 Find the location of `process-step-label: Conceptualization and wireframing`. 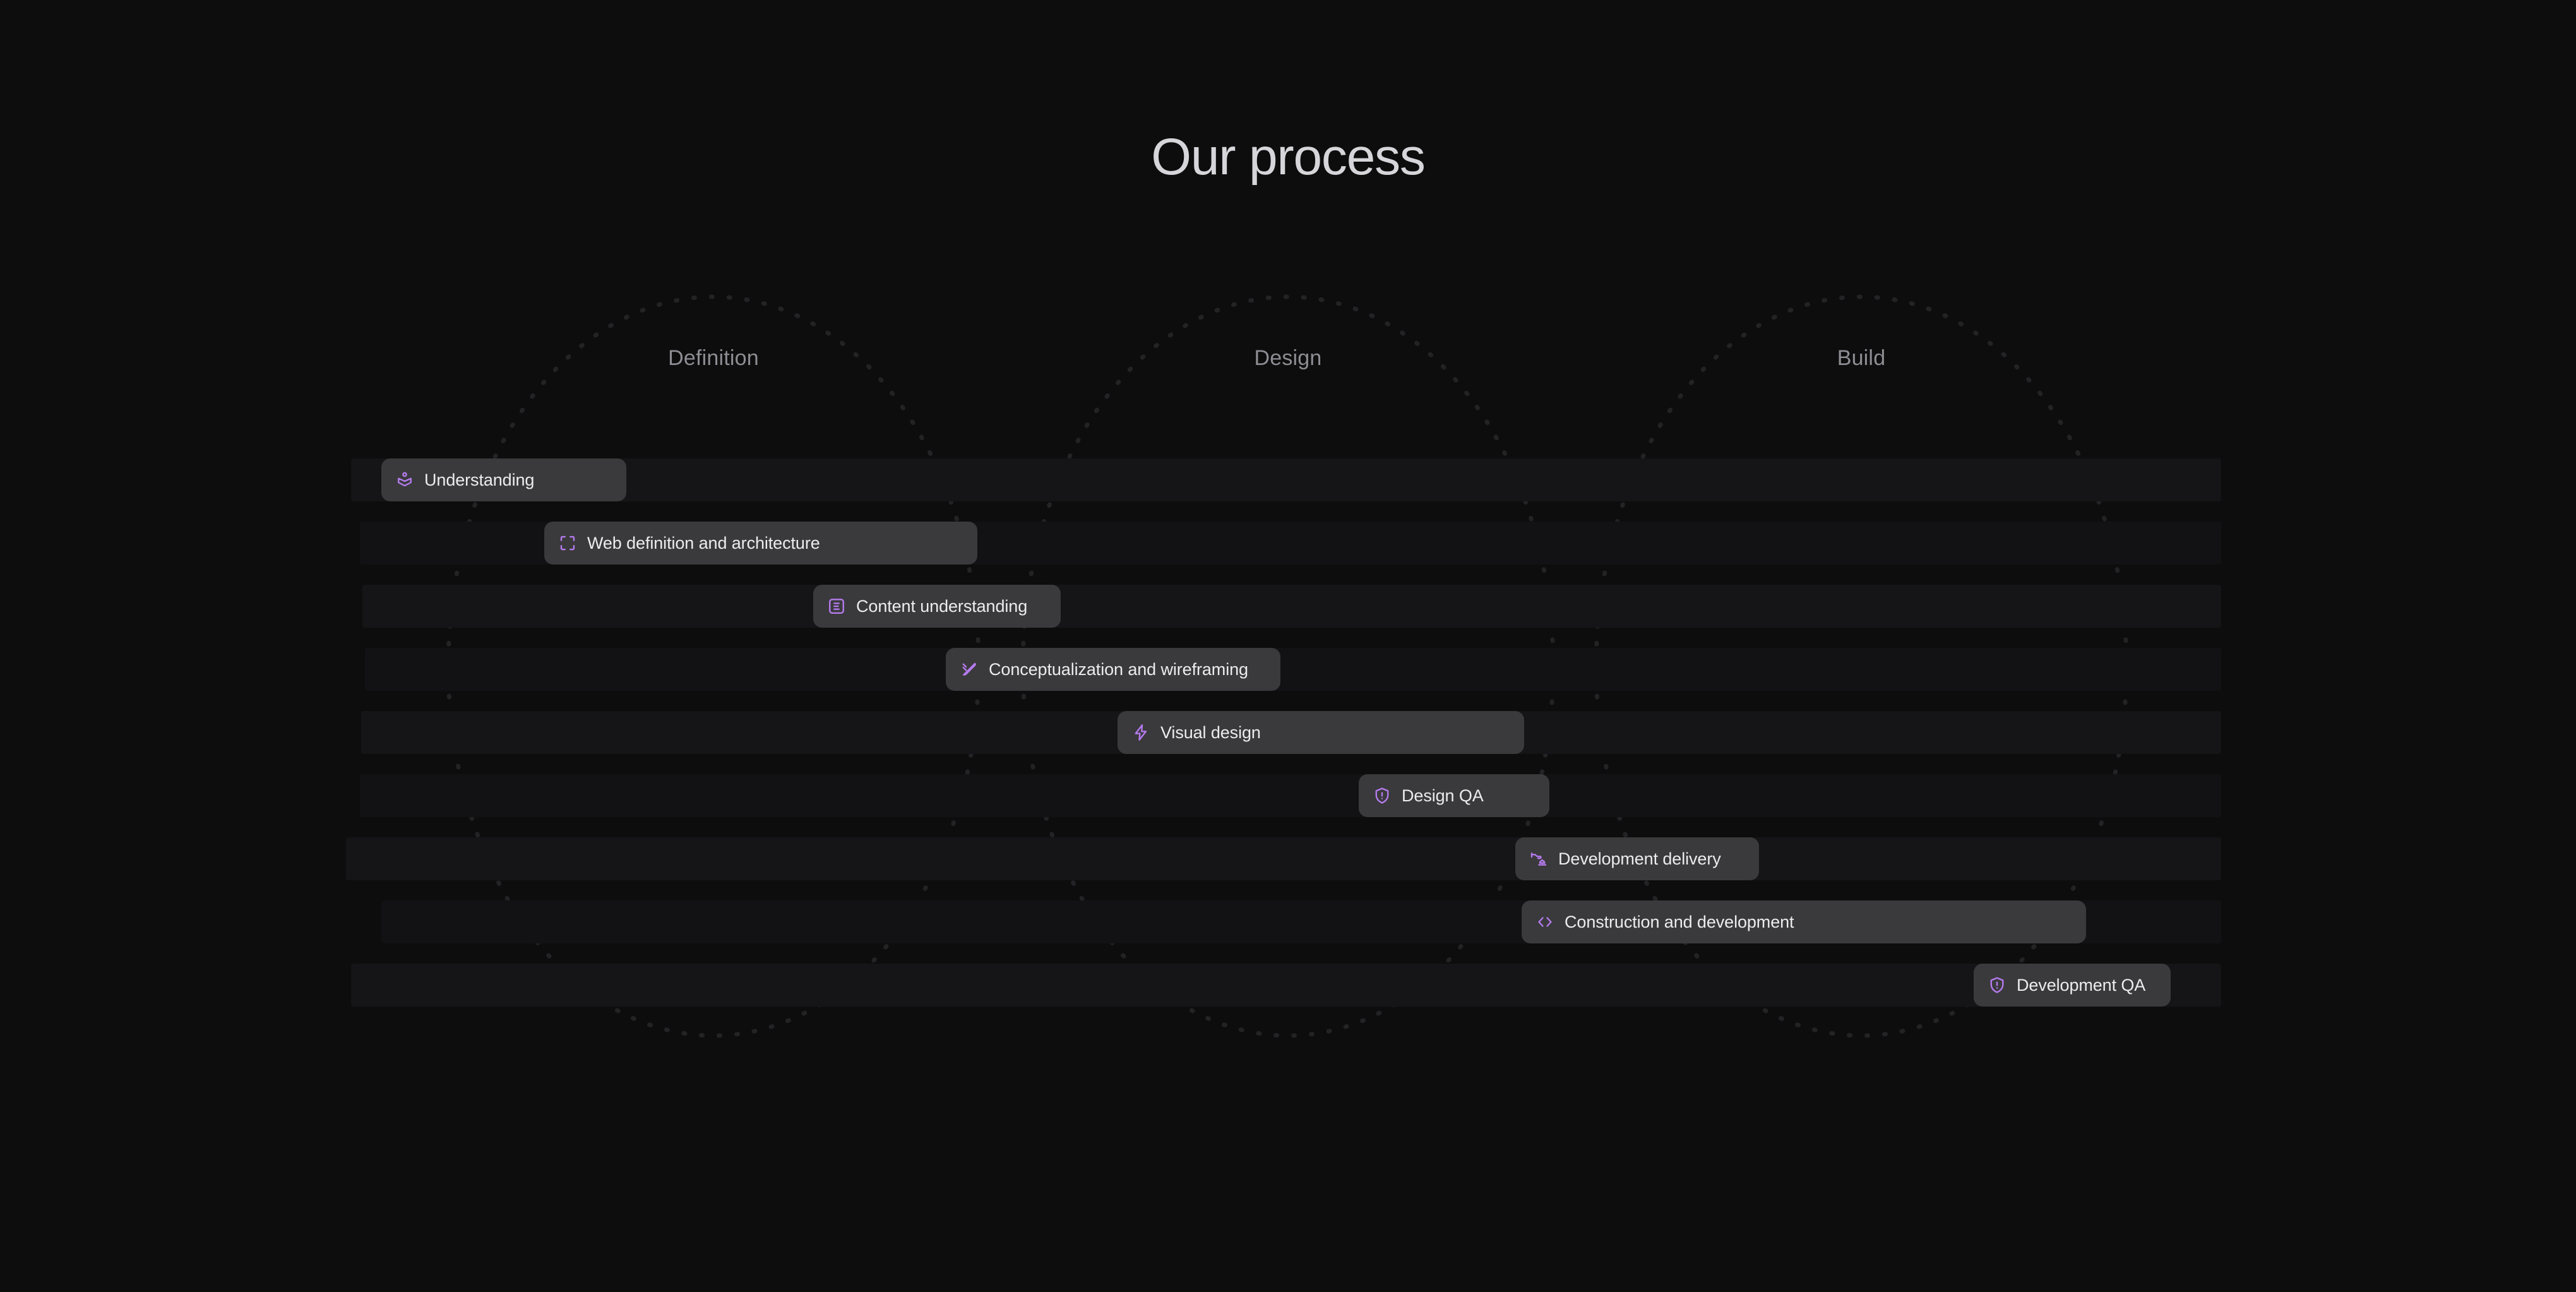

process-step-label: Conceptualization and wireframing is located at coordinates (1118, 669).